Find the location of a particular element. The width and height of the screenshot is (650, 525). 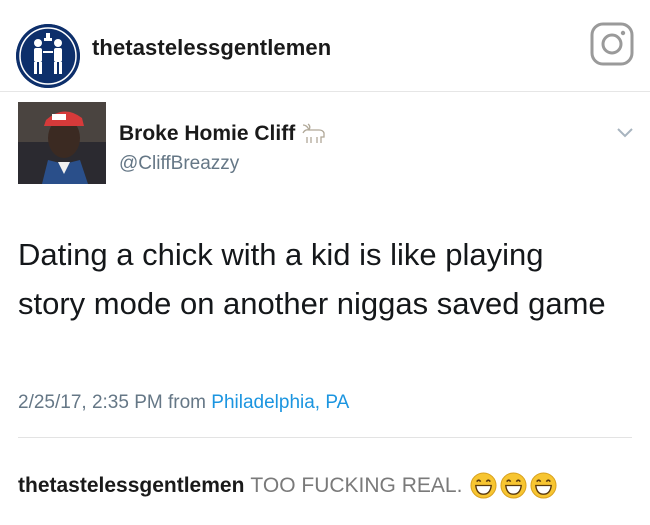

caption-text: TOO FUCKING REAL. is located at coordinates (356, 485).